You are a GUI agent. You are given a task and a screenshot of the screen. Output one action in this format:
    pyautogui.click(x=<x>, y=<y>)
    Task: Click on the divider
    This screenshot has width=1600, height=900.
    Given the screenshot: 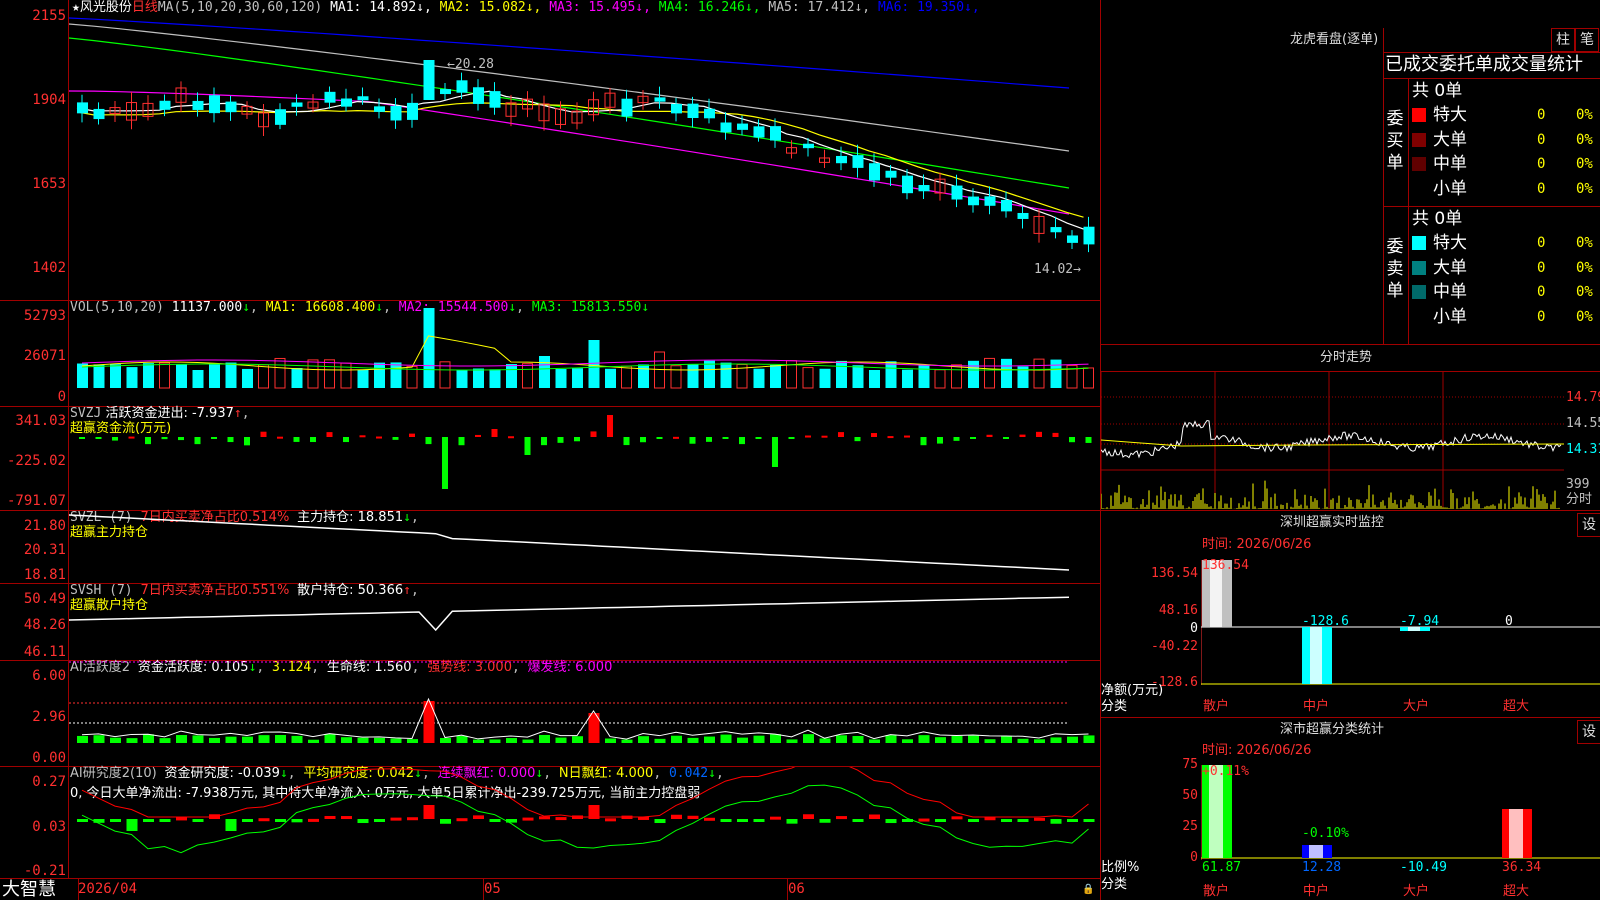 What is the action you would take?
    pyautogui.click(x=1350, y=717)
    